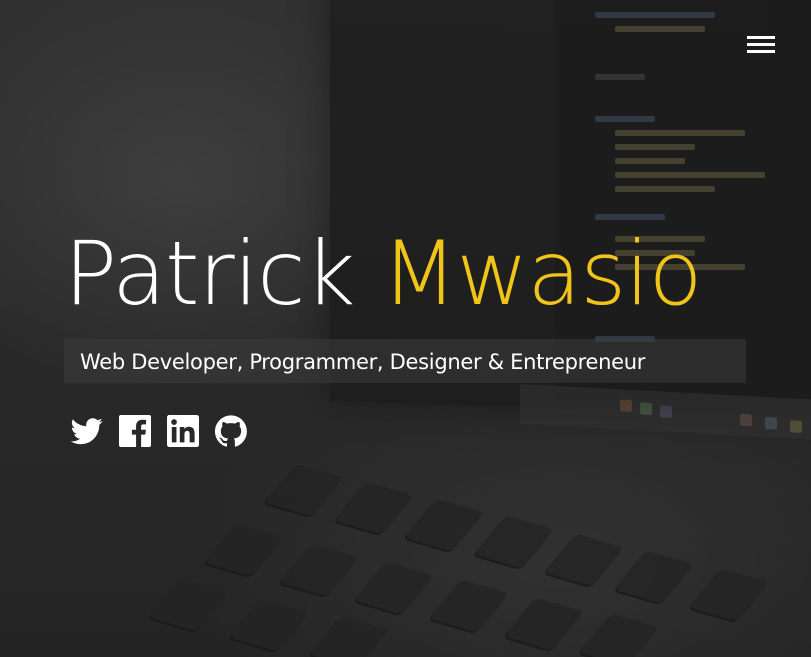 Image resolution: width=811 pixels, height=657 pixels. I want to click on page-title: Patrick Mwasio, so click(383, 273).